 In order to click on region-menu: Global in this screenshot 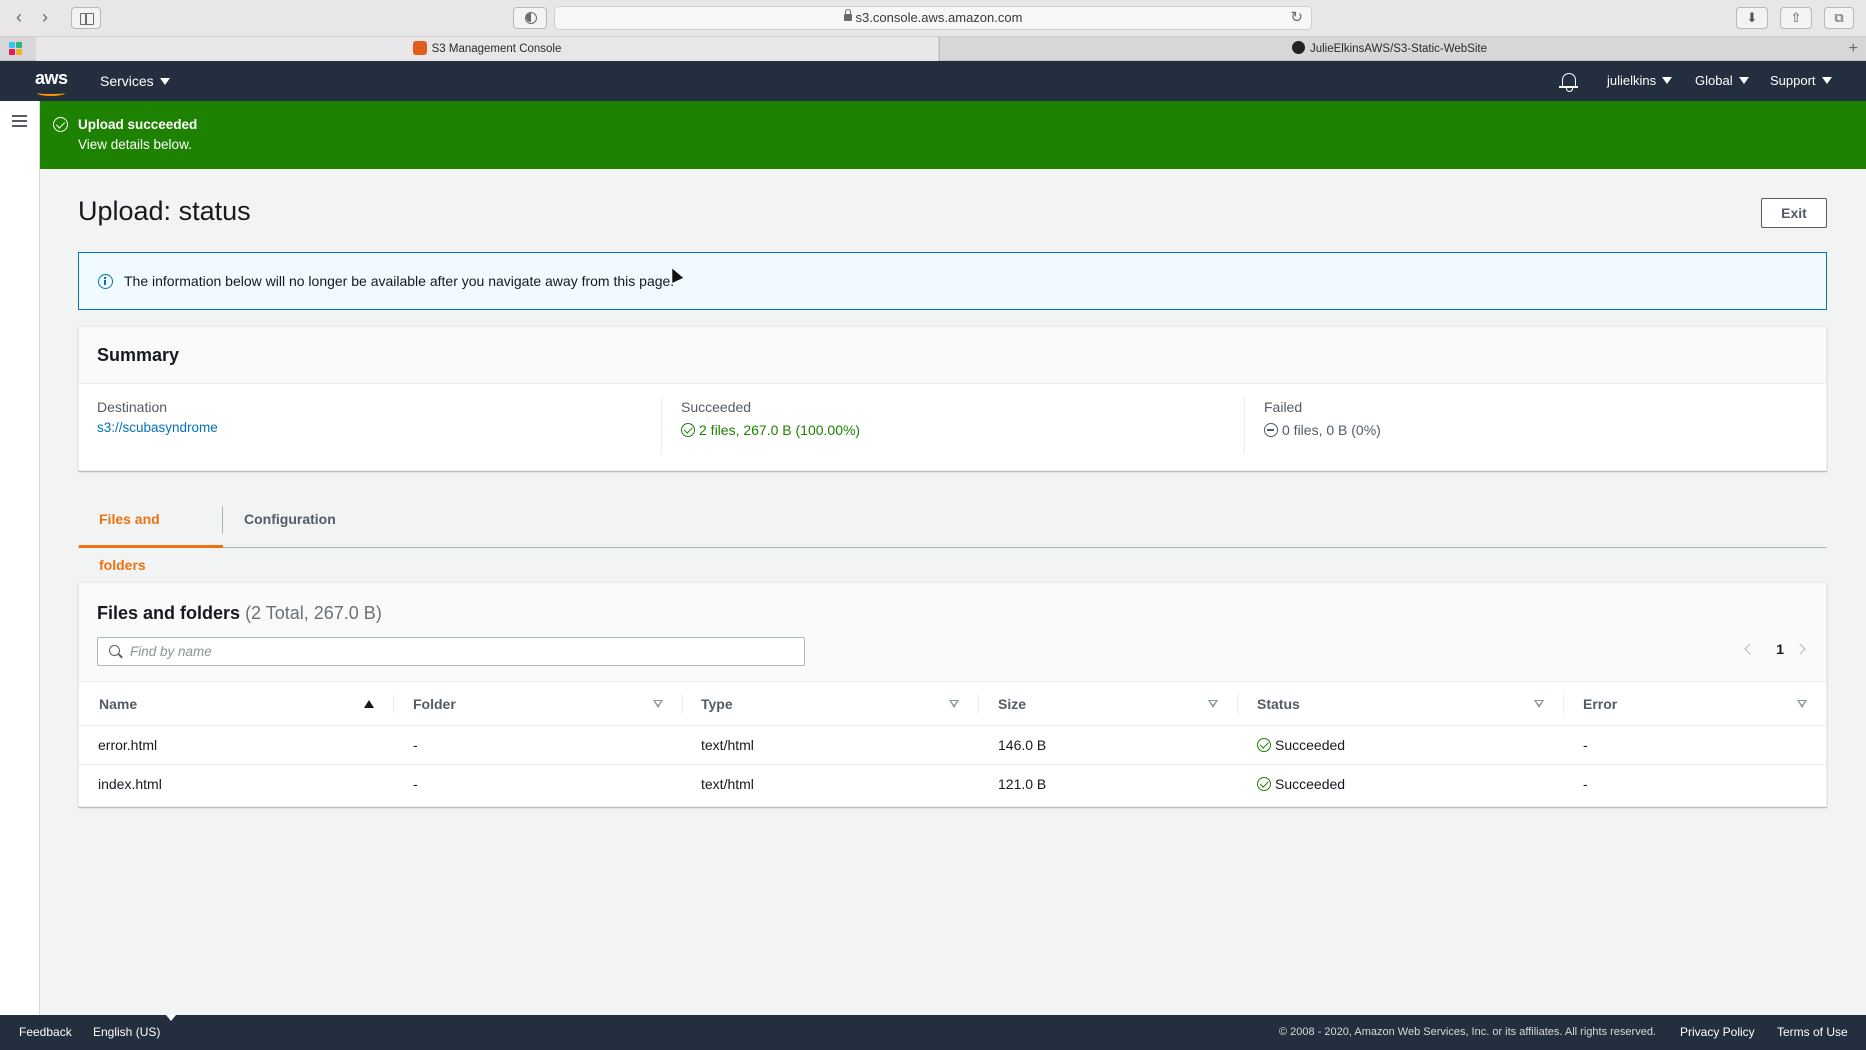, I will do `click(1722, 81)`.